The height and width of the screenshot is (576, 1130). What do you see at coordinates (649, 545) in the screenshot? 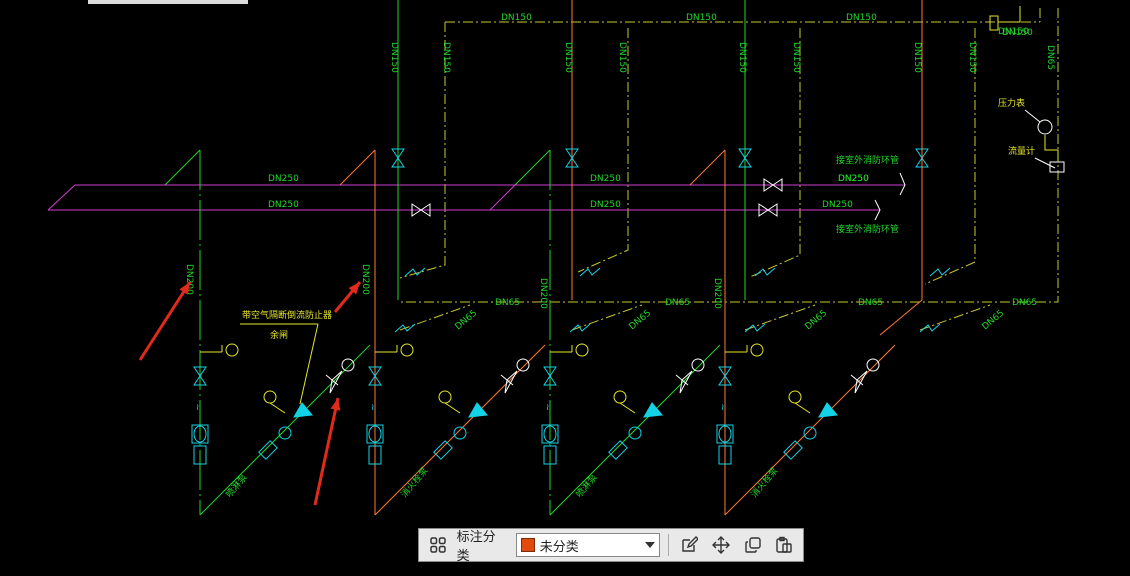
I see `chevron-down-icon` at bounding box center [649, 545].